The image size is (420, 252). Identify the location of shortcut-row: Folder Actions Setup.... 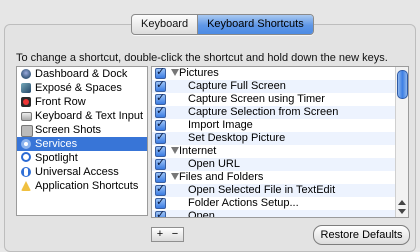
(280, 202).